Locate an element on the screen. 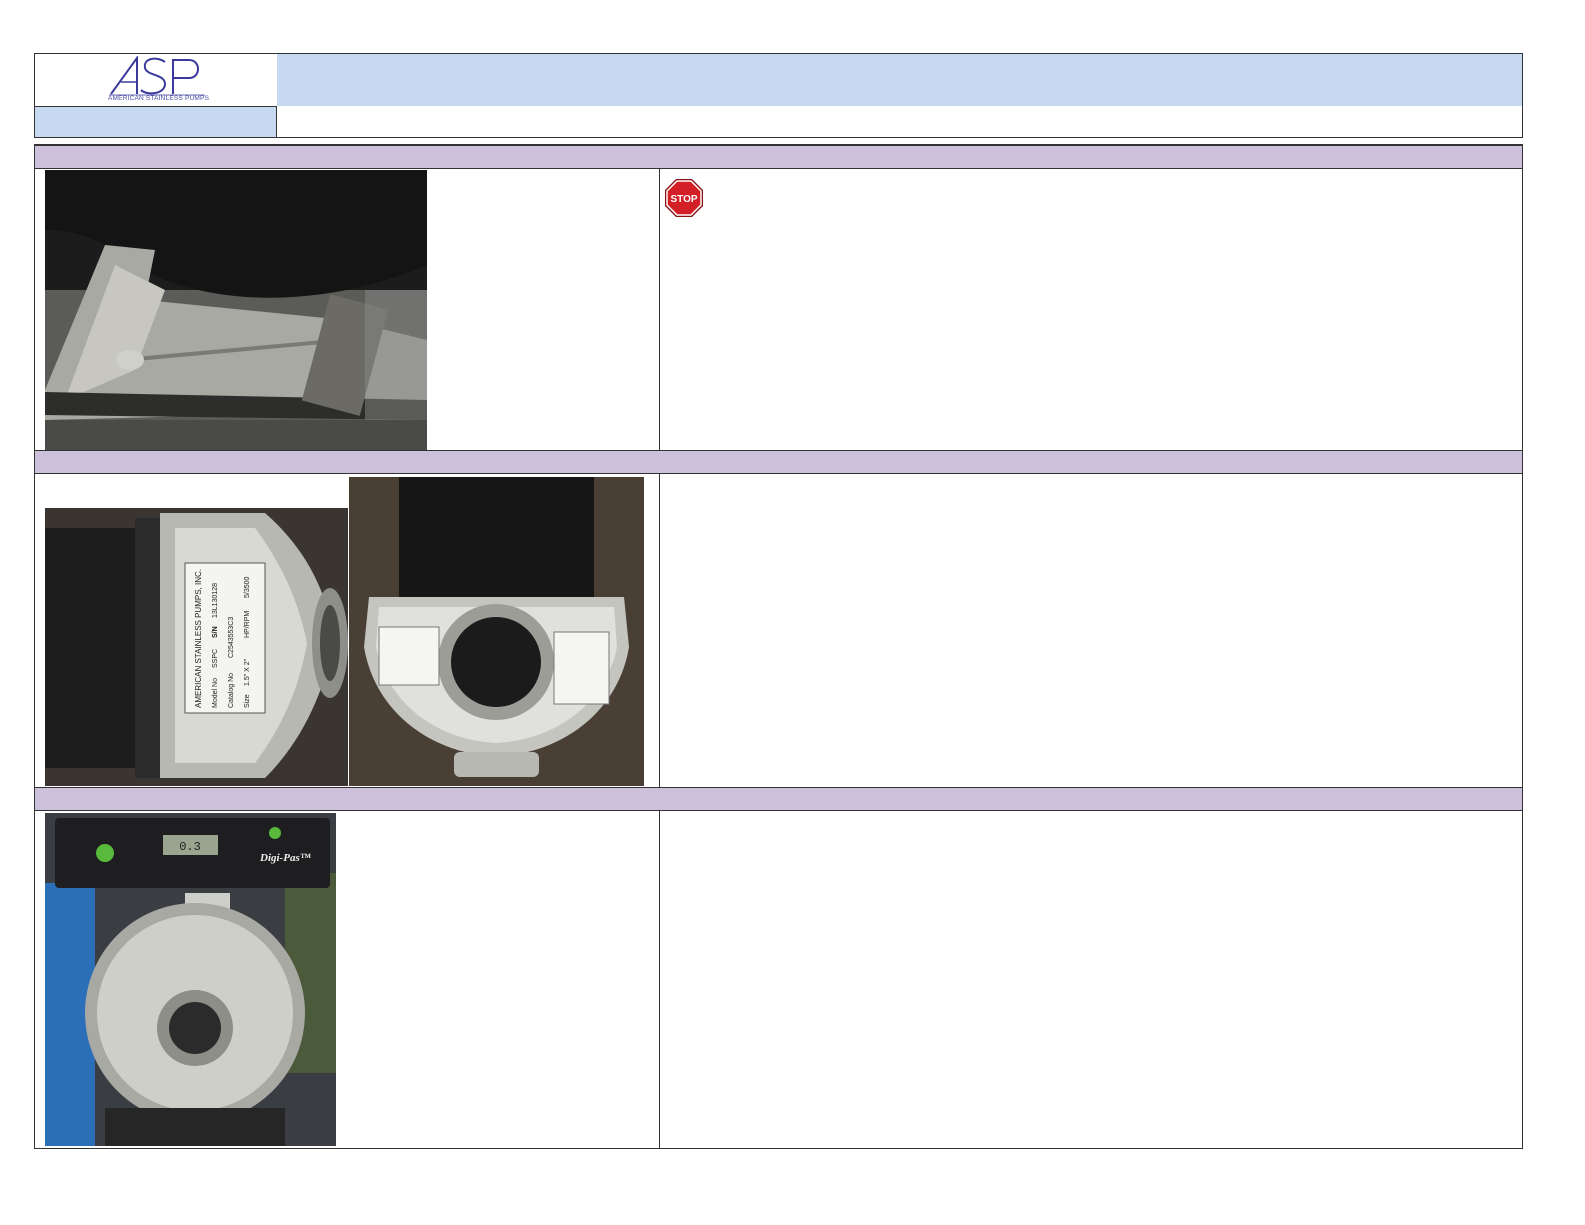 The height and width of the screenshot is (1225, 1585). level-reading: 0.3 is located at coordinates (190, 847).